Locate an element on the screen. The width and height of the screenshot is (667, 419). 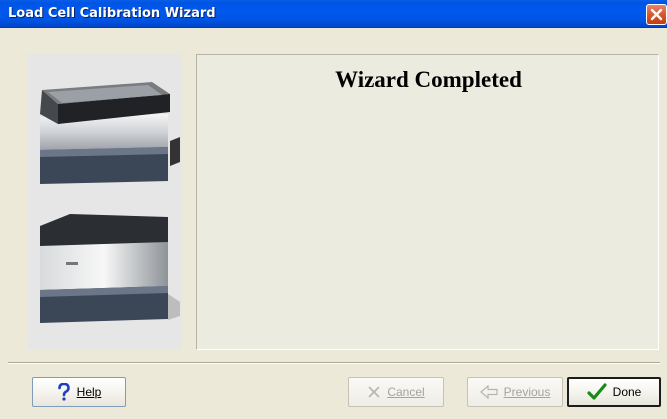
window-title: Load Cell Calibration Wizard is located at coordinates (112, 13).